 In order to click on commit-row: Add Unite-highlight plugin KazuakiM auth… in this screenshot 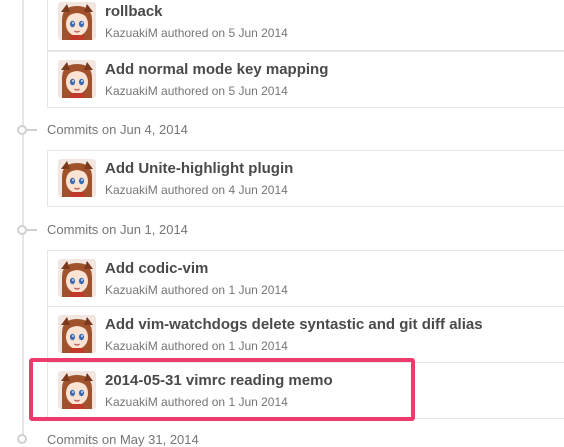, I will do `click(305, 178)`.